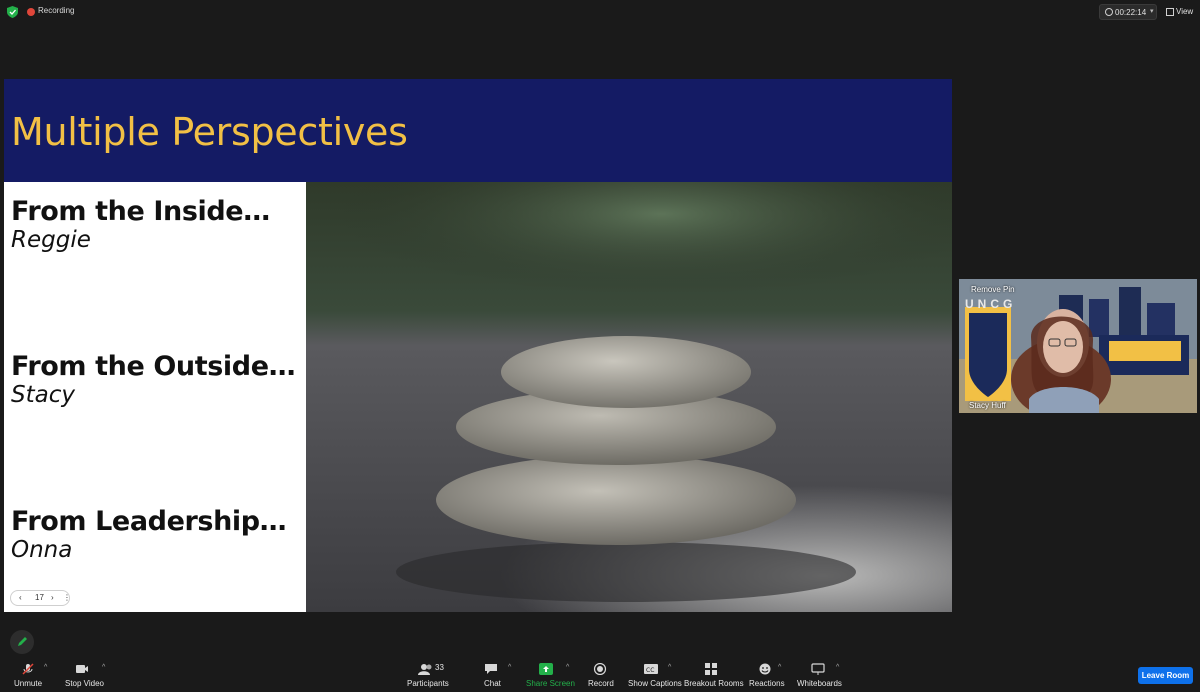  What do you see at coordinates (765, 669) in the screenshot?
I see `reactions-smiley-icon` at bounding box center [765, 669].